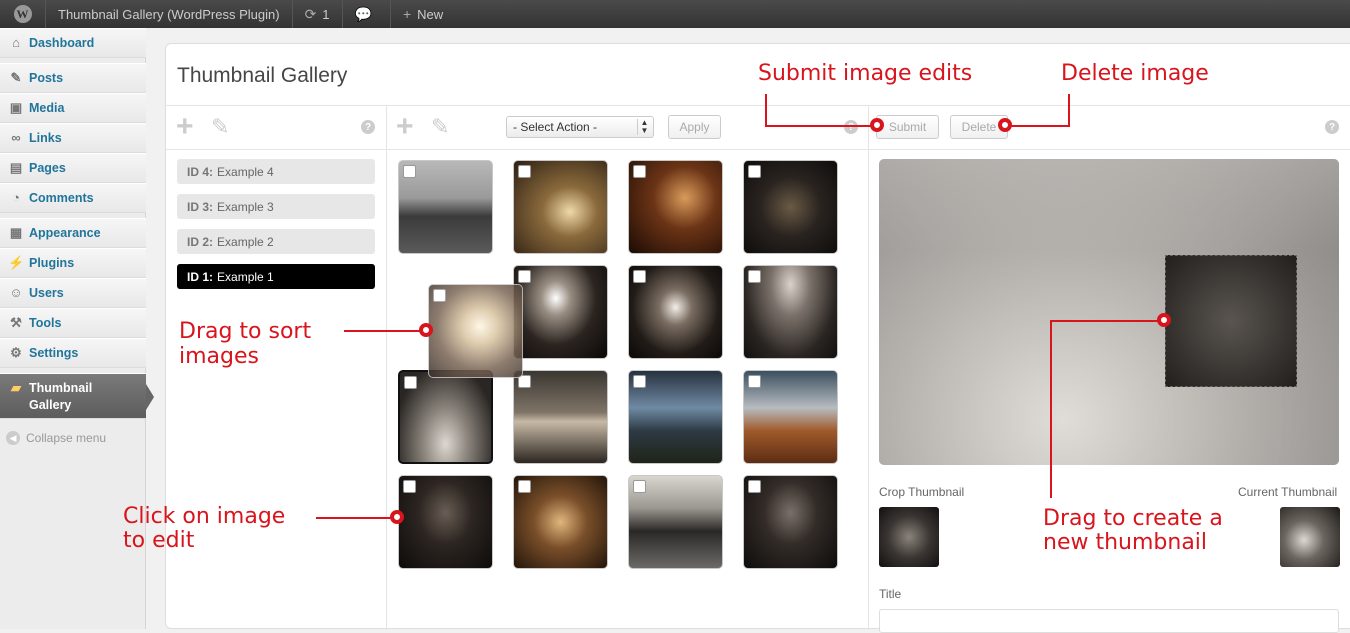 Image resolution: width=1350 pixels, height=633 pixels. Describe the element at coordinates (204, 516) in the screenshot. I see `annotation-click-line1: Click on image` at that location.